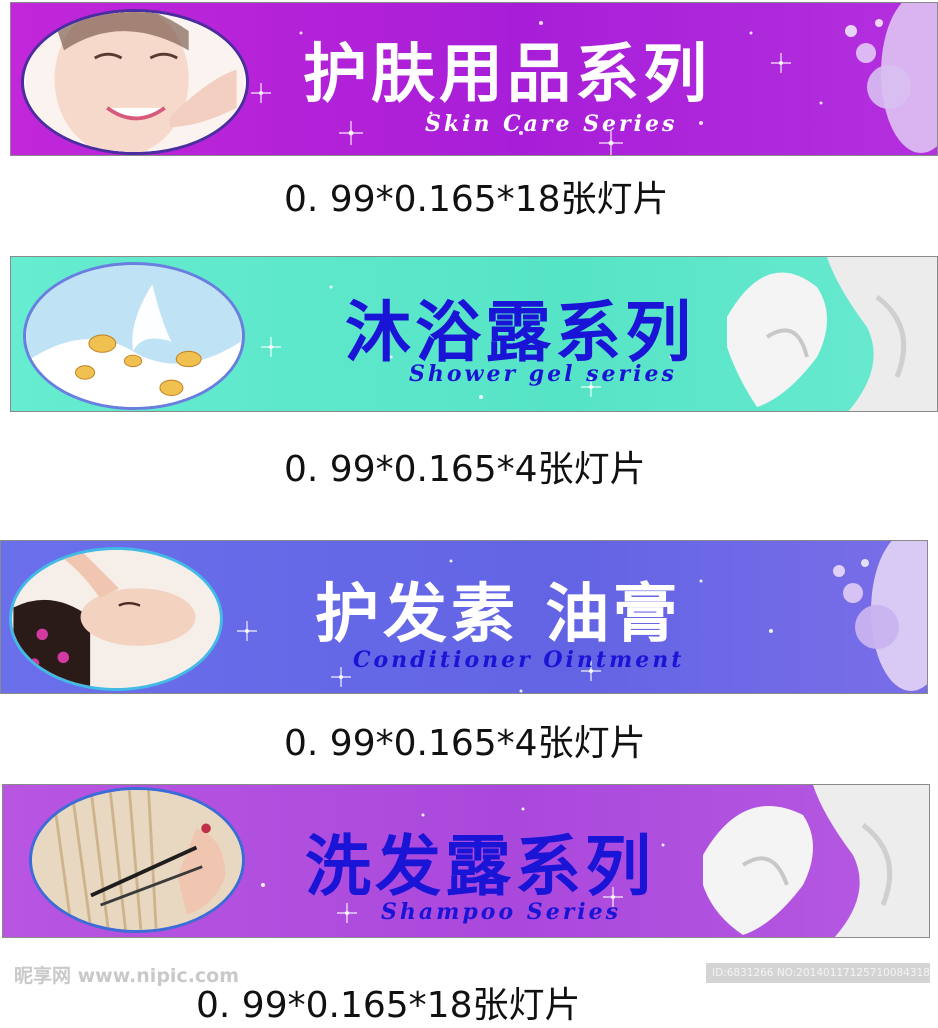  Describe the element at coordinates (519, 660) in the screenshot. I see `banner-subtitle: Conditioner Ointment` at that location.